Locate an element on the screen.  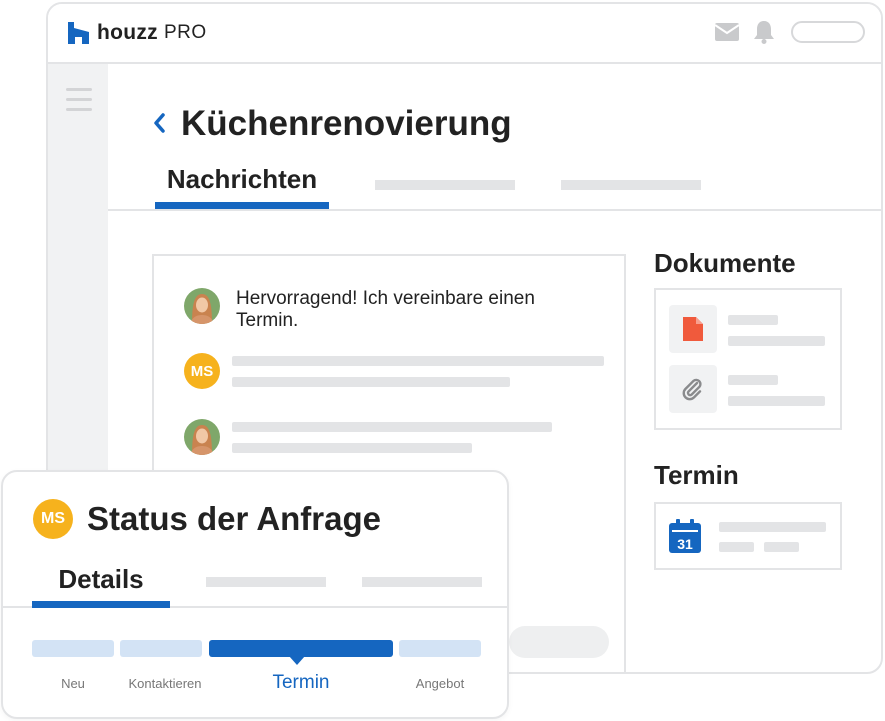
stage-label-termin: Termin is located at coordinates (301, 682).